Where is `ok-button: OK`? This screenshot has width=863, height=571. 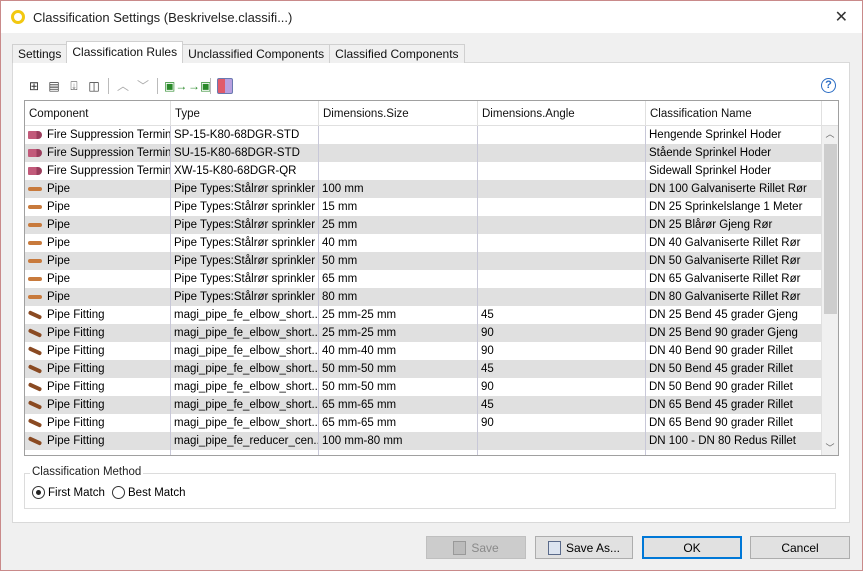 ok-button: OK is located at coordinates (692, 547).